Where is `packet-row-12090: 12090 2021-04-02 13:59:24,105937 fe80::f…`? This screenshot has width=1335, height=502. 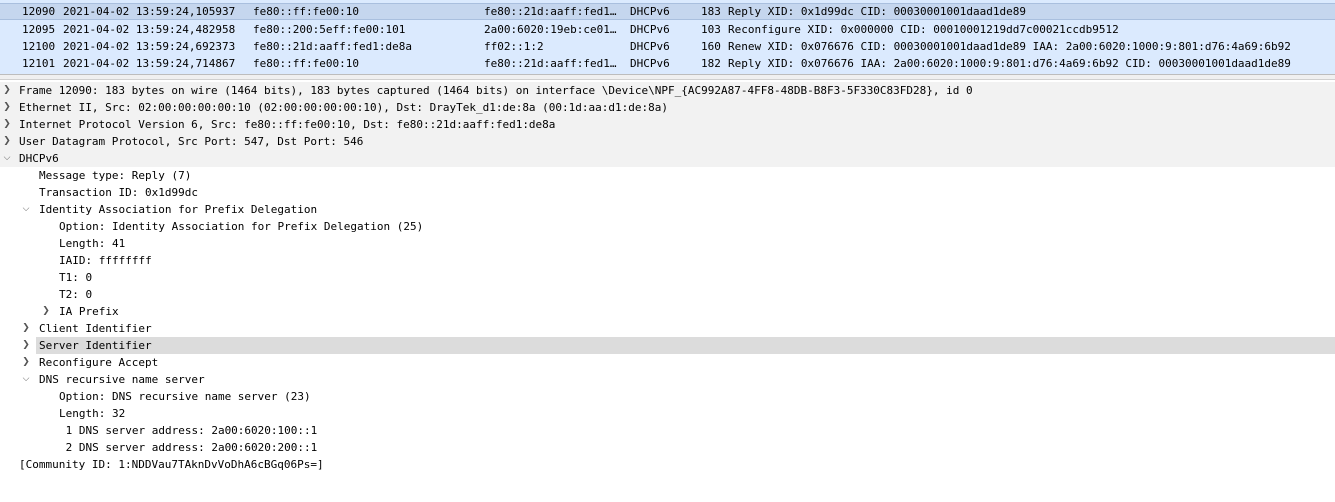
packet-row-12090: 12090 2021-04-02 13:59:24,105937 fe80::f… is located at coordinates (667, 11).